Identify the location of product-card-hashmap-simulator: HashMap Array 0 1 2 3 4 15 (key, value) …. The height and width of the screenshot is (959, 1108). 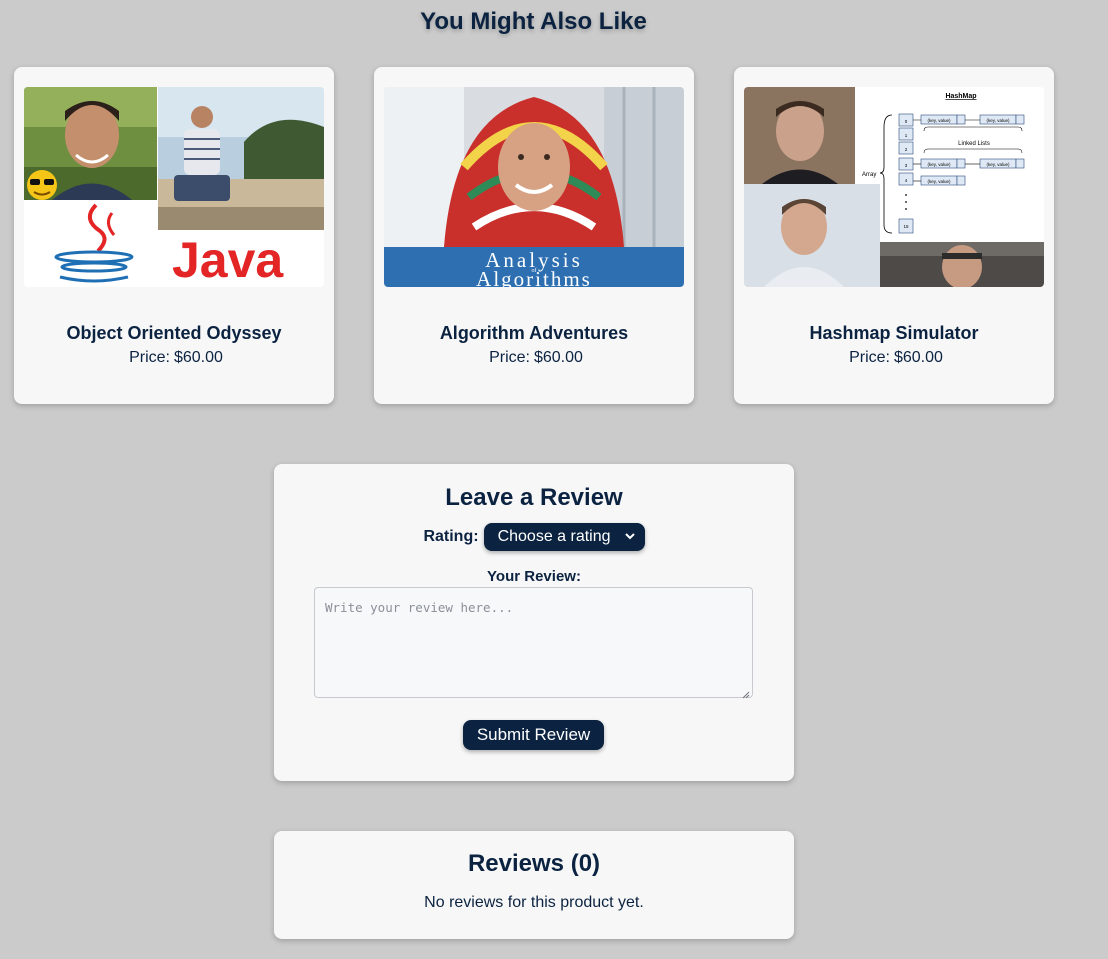
(894, 235).